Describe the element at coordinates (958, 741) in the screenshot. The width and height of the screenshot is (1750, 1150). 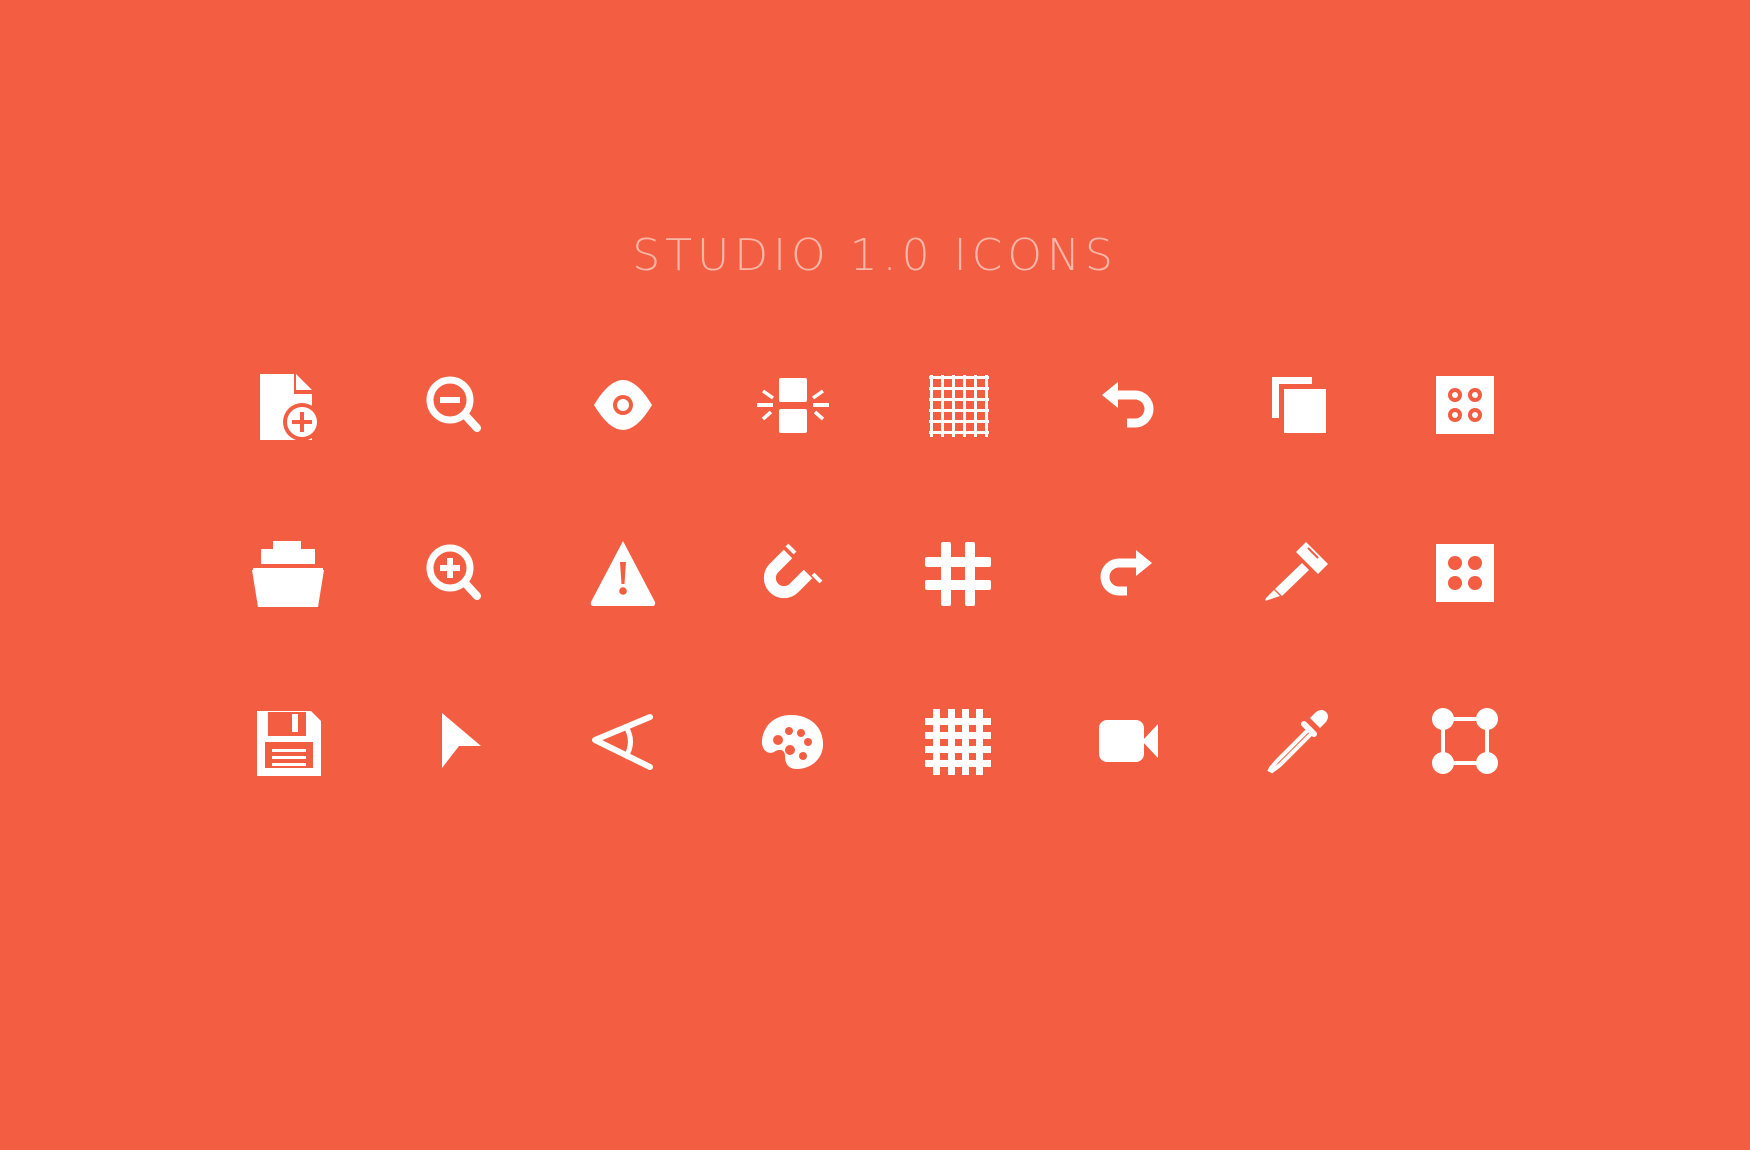
I see `bold-grid-icon` at that location.